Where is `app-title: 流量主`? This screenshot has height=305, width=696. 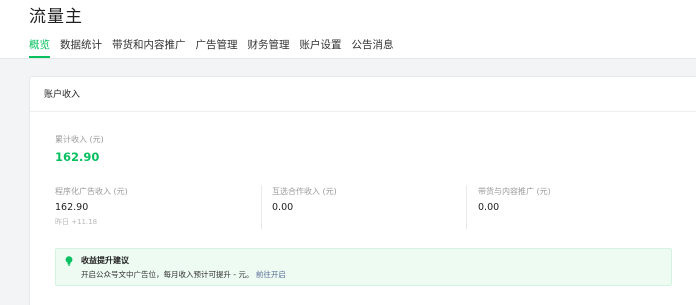
app-title: 流量主 is located at coordinates (56, 17).